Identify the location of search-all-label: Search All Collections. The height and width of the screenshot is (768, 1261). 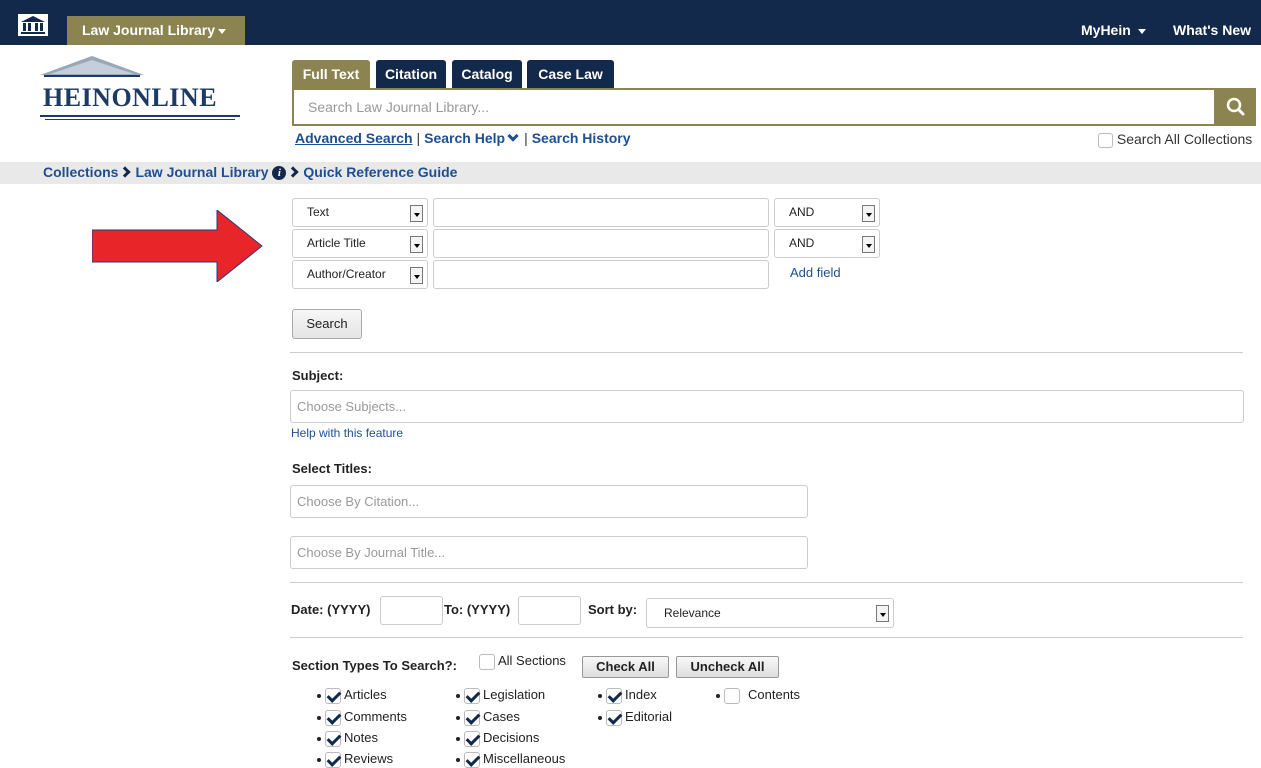
(1184, 139).